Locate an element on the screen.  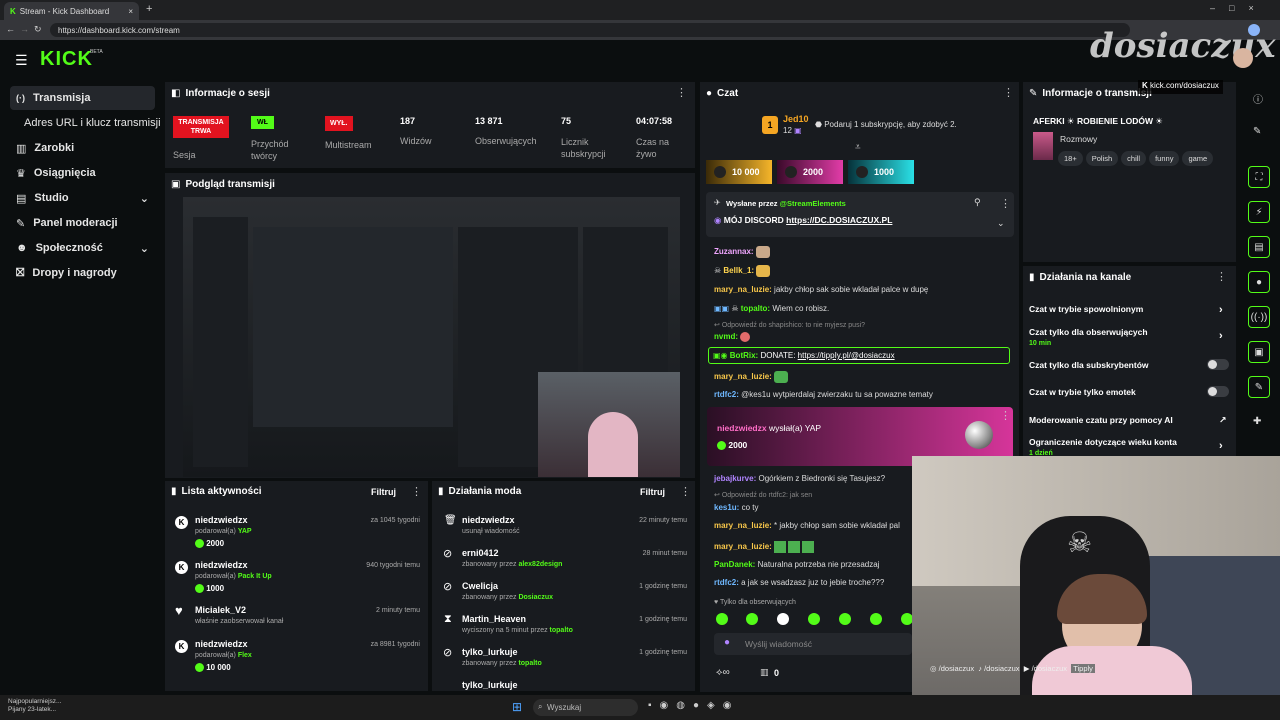
kick-logo: KICK is located at coordinates (66, 59).